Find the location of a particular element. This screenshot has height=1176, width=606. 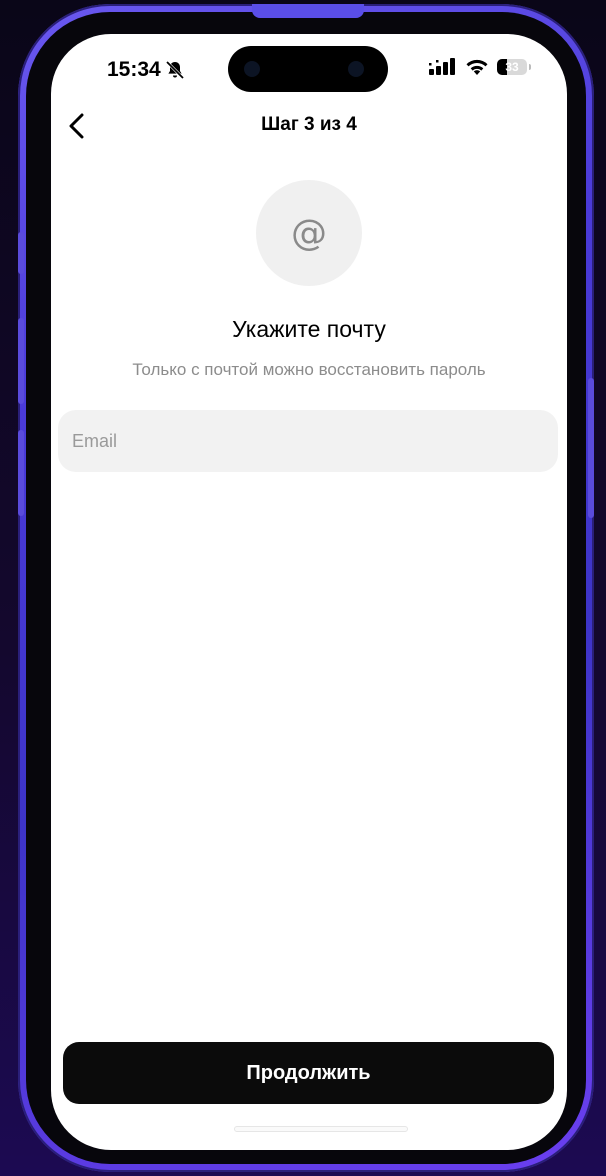

email-field is located at coordinates (308, 441).